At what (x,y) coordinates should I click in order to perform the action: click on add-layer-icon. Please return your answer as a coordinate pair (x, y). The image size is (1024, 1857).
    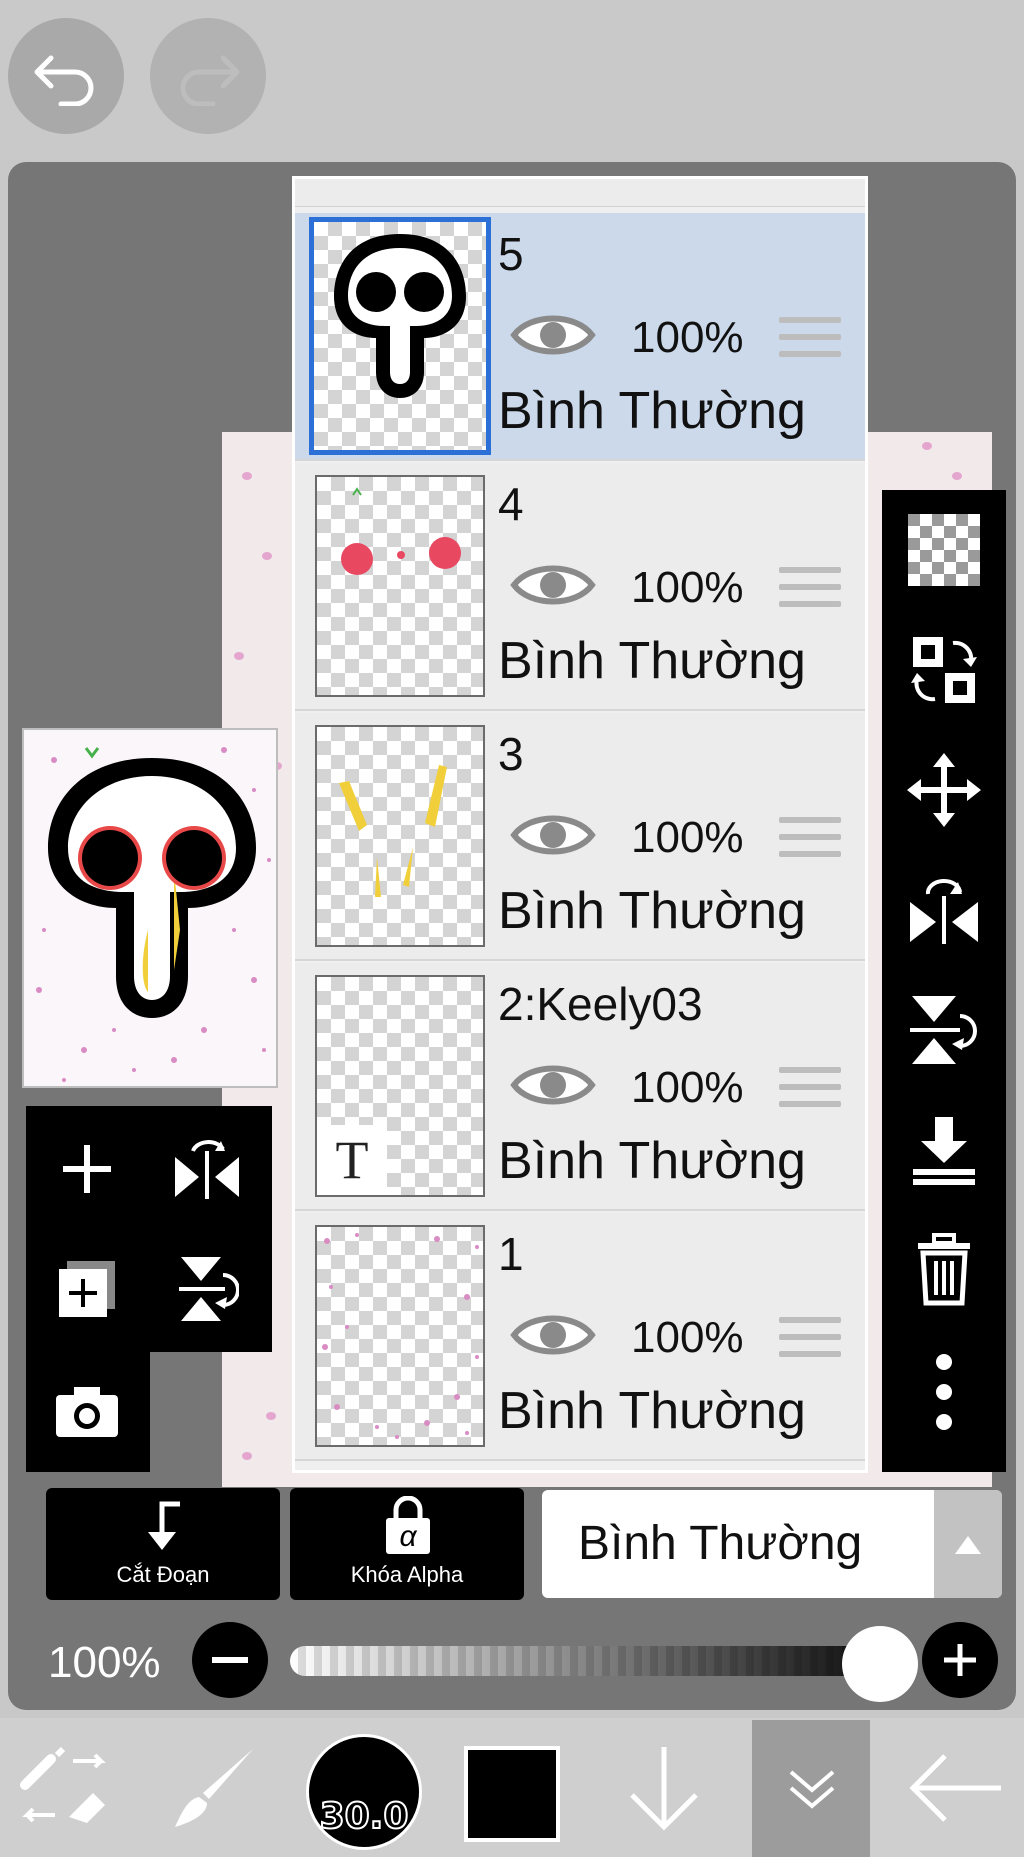
    Looking at the image, I should click on (87, 1169).